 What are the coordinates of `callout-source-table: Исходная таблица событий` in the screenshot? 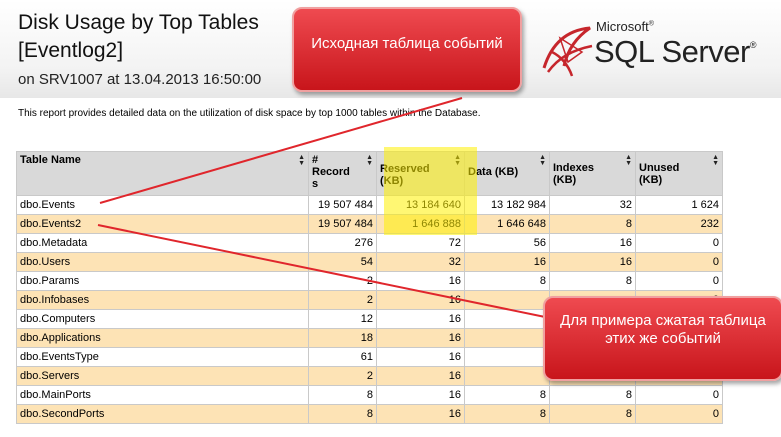 It's located at (407, 49).